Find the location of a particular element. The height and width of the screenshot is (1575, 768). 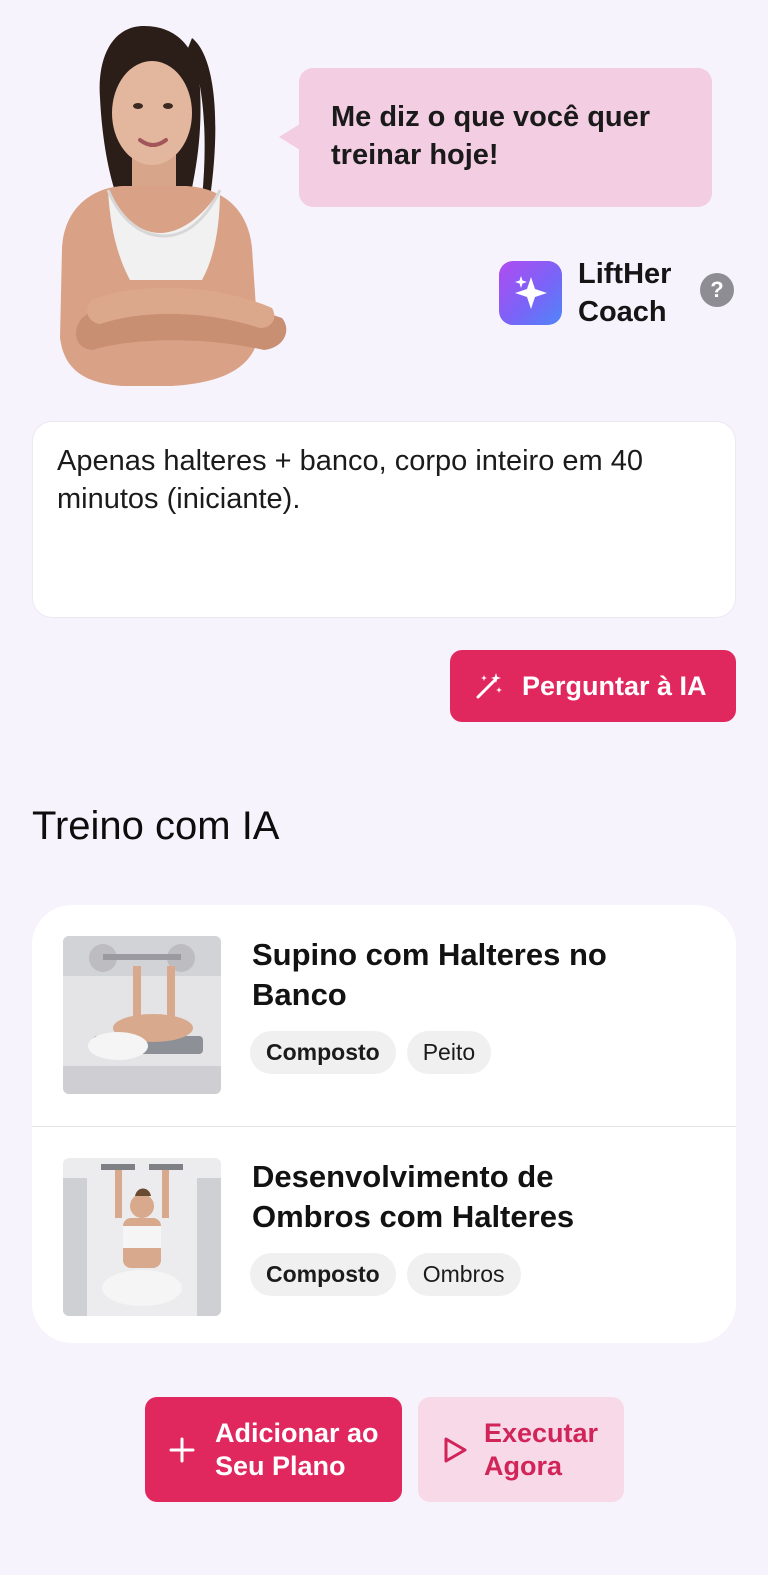

tag-badge: Ombros is located at coordinates (463, 1274).